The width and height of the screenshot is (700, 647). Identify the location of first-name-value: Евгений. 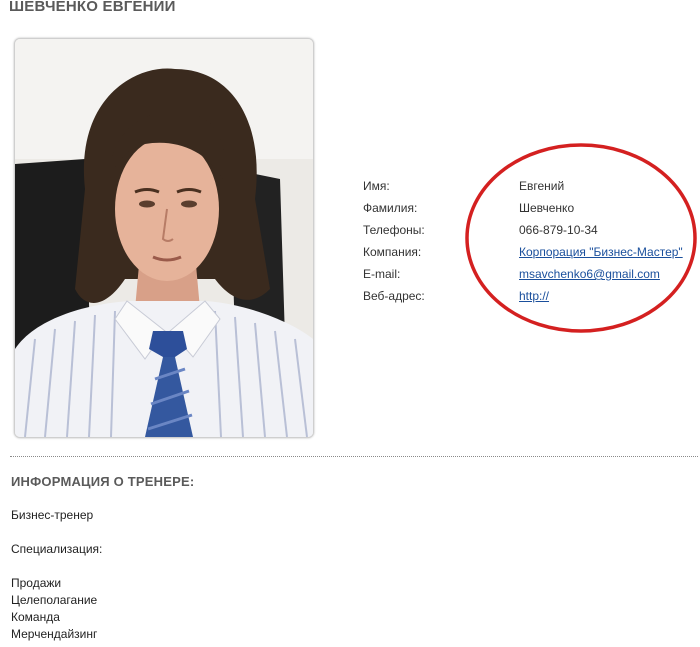
(542, 186).